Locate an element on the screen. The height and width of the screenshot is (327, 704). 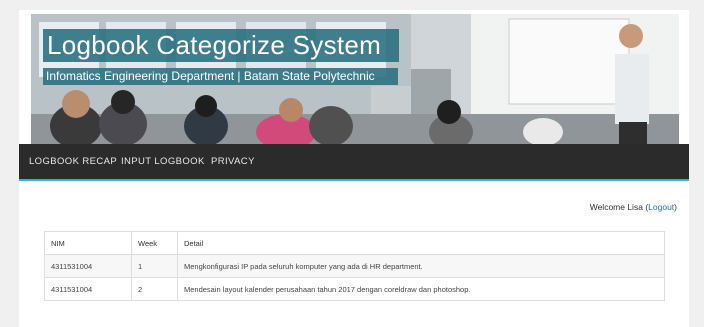
column-header-detail: Detail is located at coordinates (421, 243).